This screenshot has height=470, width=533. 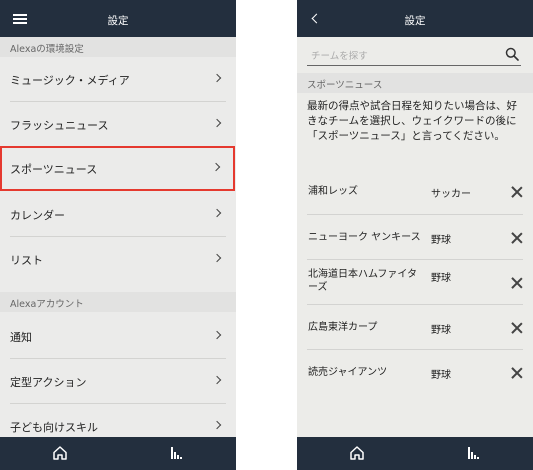 What do you see at coordinates (54, 169) in the screenshot?
I see `settings-item-label: スポーツニュース` at bounding box center [54, 169].